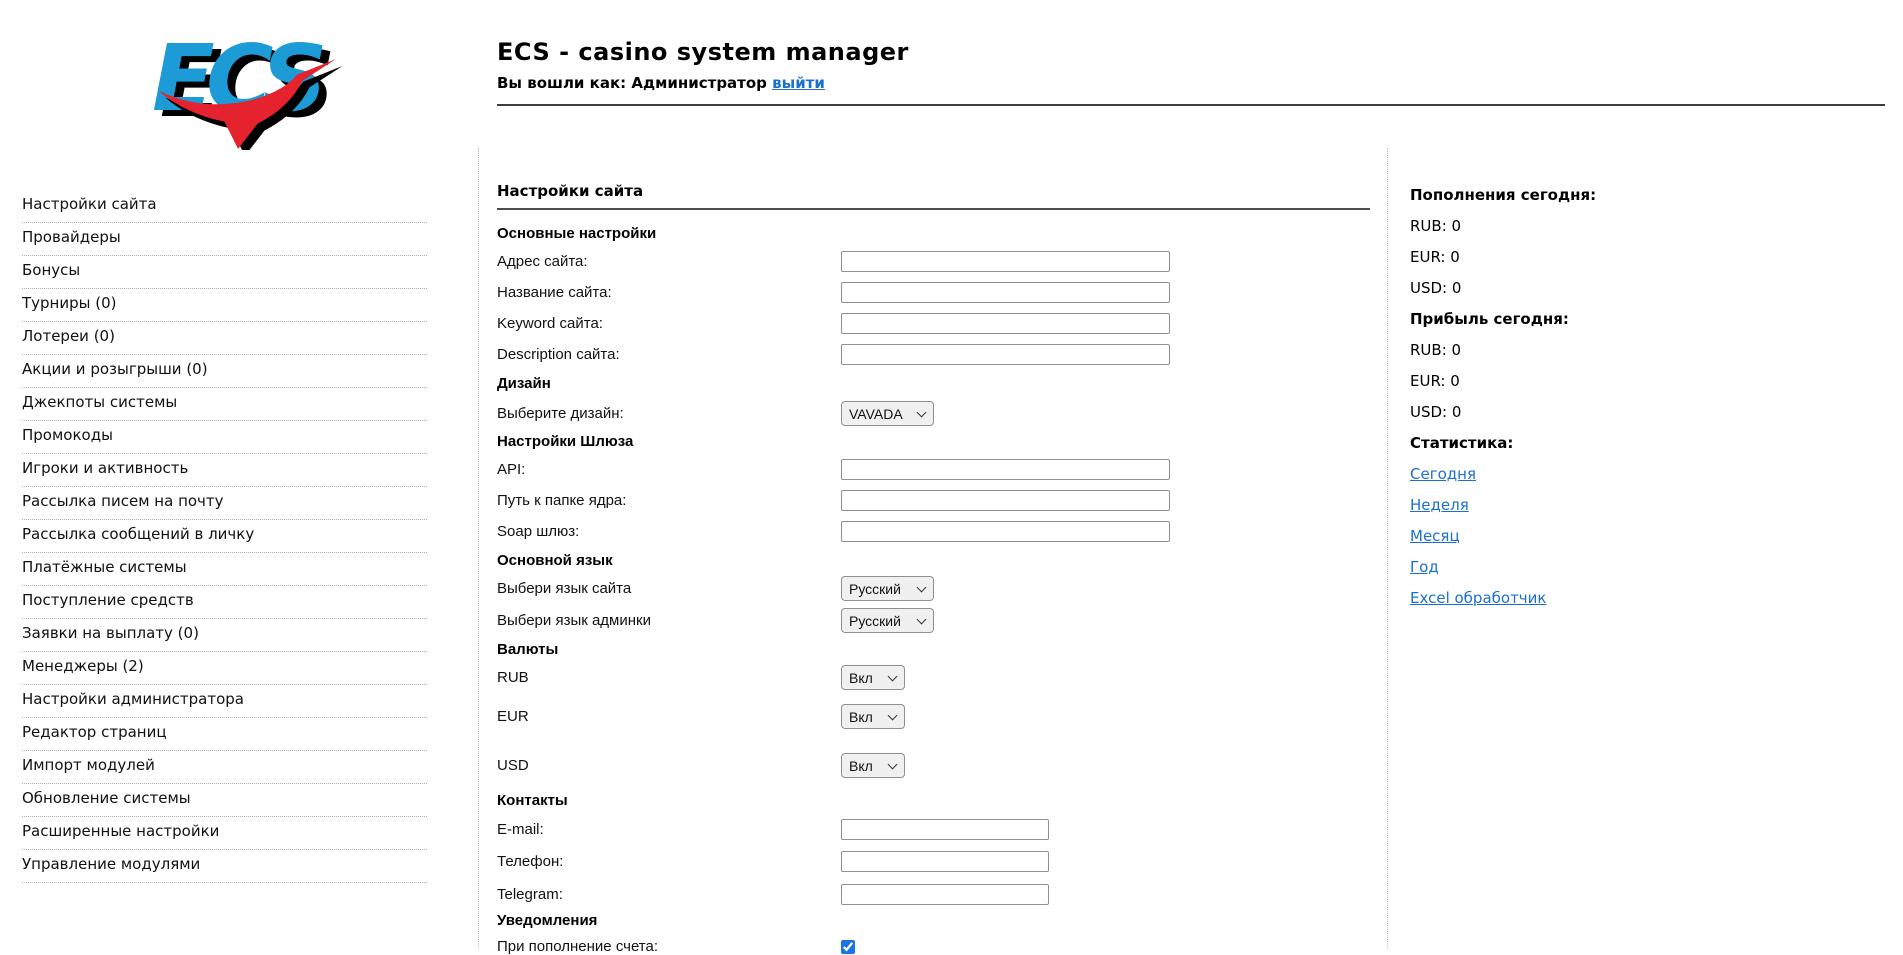  I want to click on sidebar-item-page-editor: Редактор страниц, so click(224, 734).